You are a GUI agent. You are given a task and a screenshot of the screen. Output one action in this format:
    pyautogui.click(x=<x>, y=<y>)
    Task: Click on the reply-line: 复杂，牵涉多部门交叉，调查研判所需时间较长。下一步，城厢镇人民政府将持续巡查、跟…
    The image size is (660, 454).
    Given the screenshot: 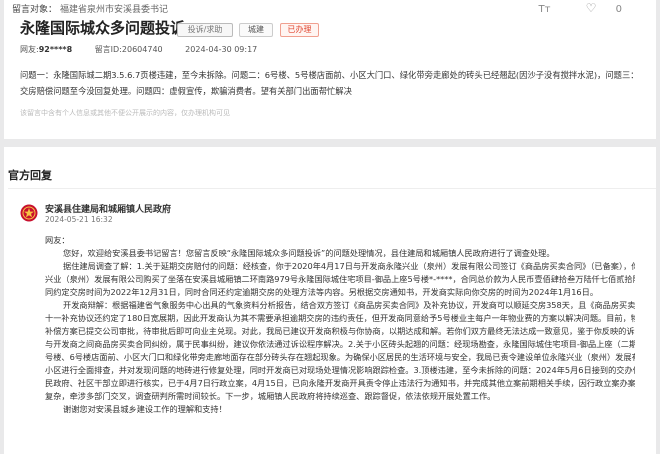 What is the action you would take?
    pyautogui.click(x=270, y=396)
    